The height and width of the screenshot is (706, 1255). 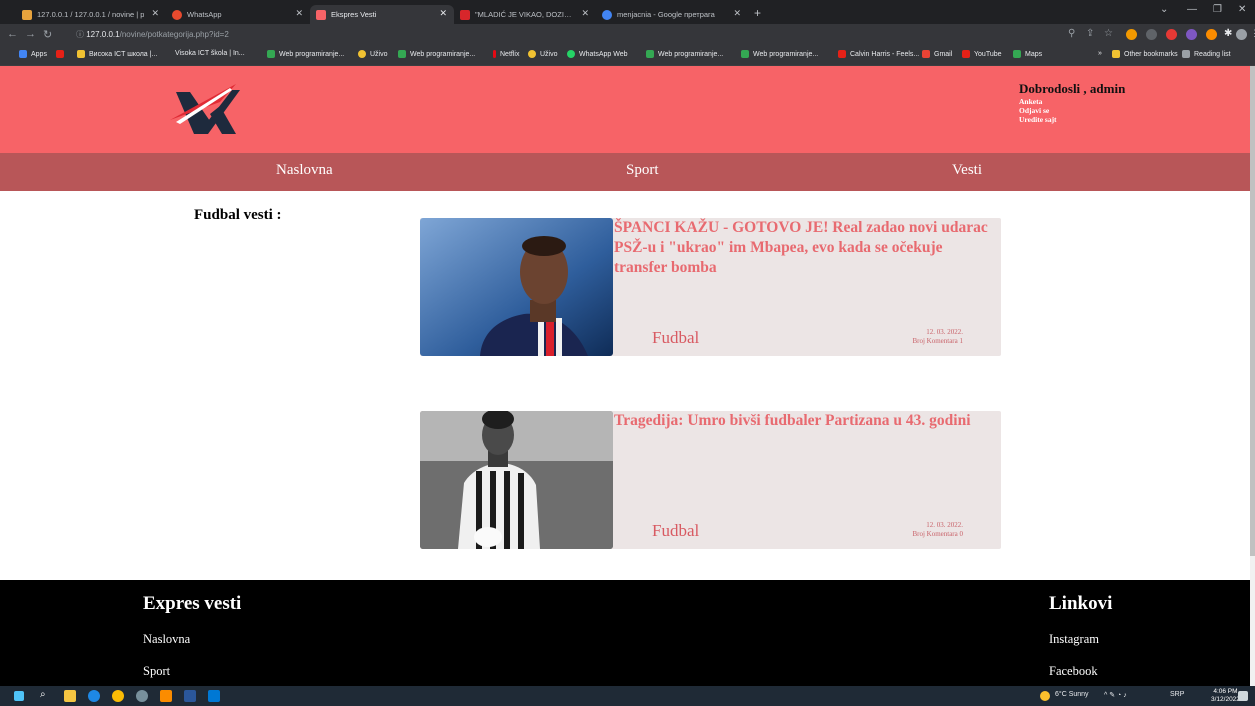 What do you see at coordinates (525, 14) in the screenshot?
I see `browser-tab: "MLADIĆ JE VIKAO, DOZIVAO PO ✕` at bounding box center [525, 14].